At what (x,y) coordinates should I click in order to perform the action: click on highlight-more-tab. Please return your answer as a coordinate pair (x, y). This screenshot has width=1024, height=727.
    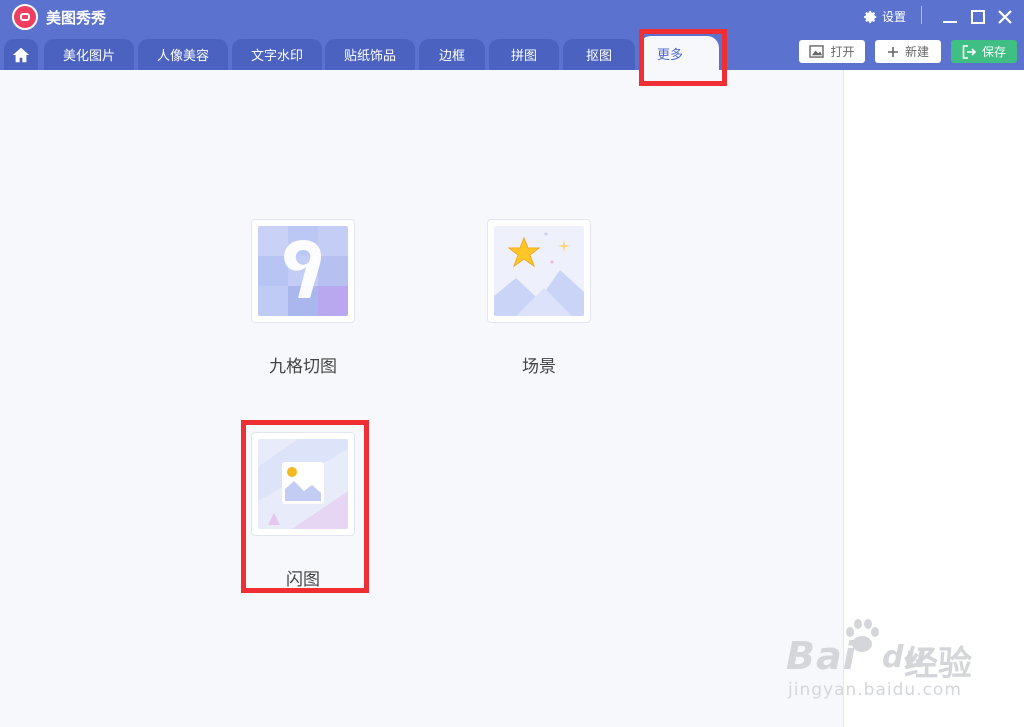
    Looking at the image, I should click on (683, 57).